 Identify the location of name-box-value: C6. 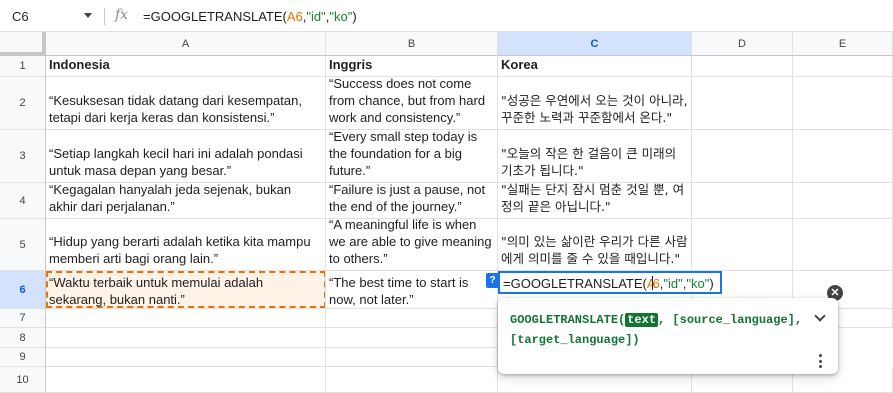
(20, 16).